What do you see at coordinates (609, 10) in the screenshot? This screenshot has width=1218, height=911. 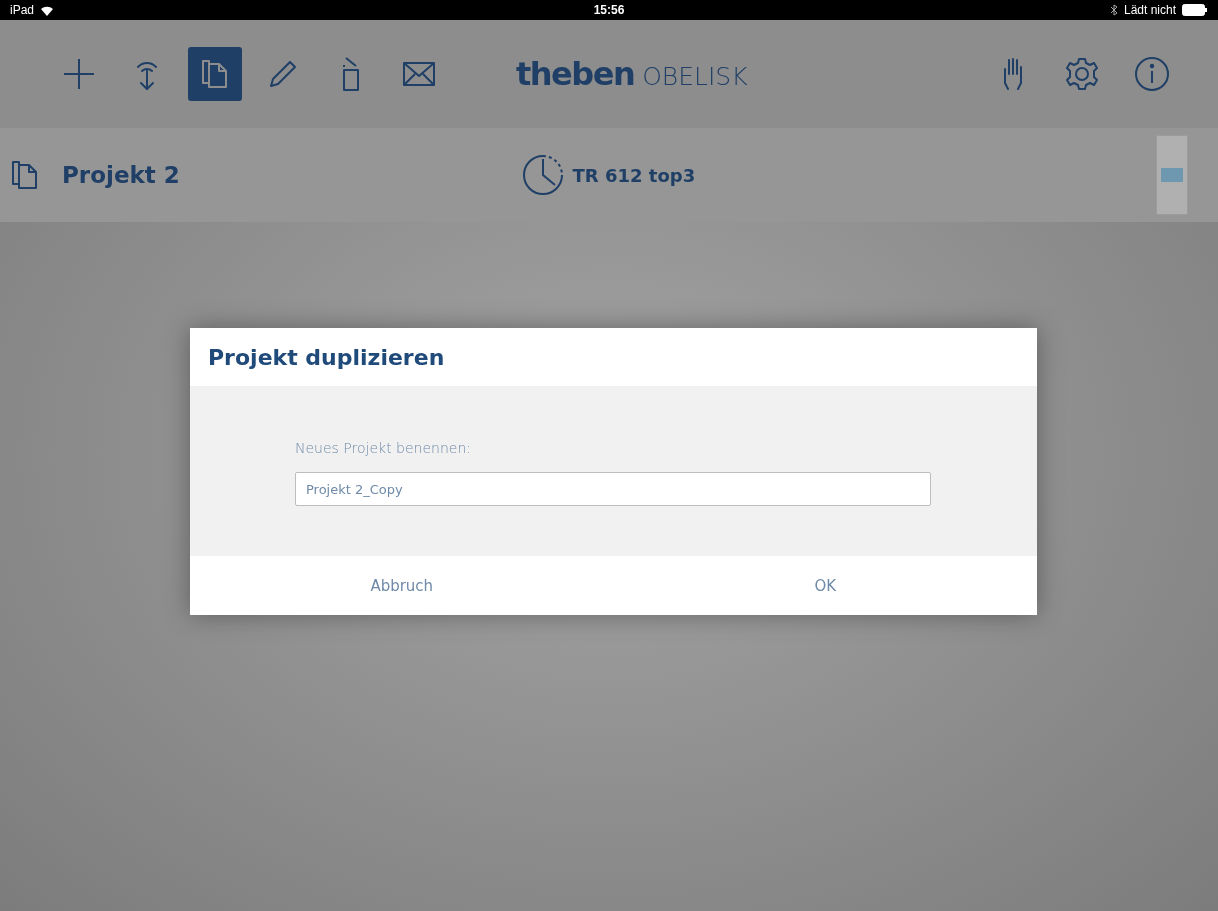 I see `status-time: 15:56` at bounding box center [609, 10].